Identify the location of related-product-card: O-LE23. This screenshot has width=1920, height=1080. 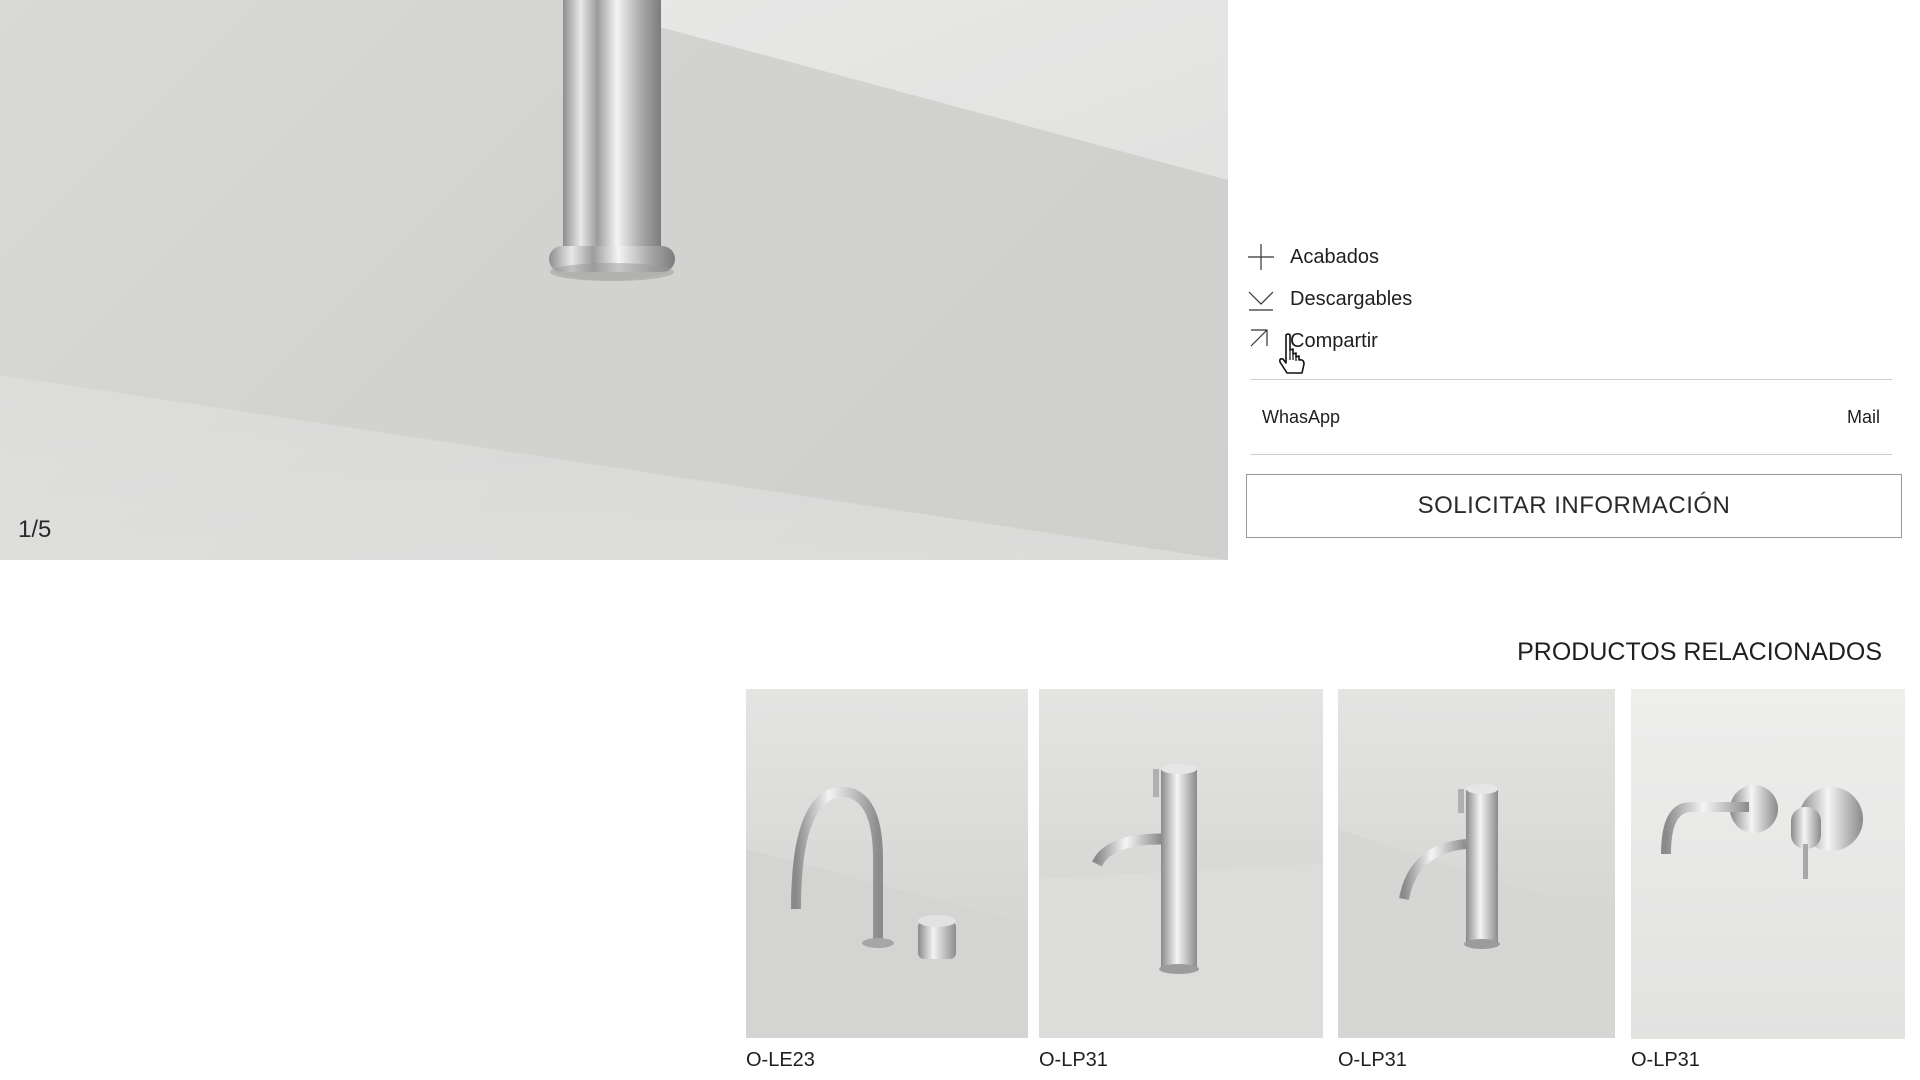
(887, 880).